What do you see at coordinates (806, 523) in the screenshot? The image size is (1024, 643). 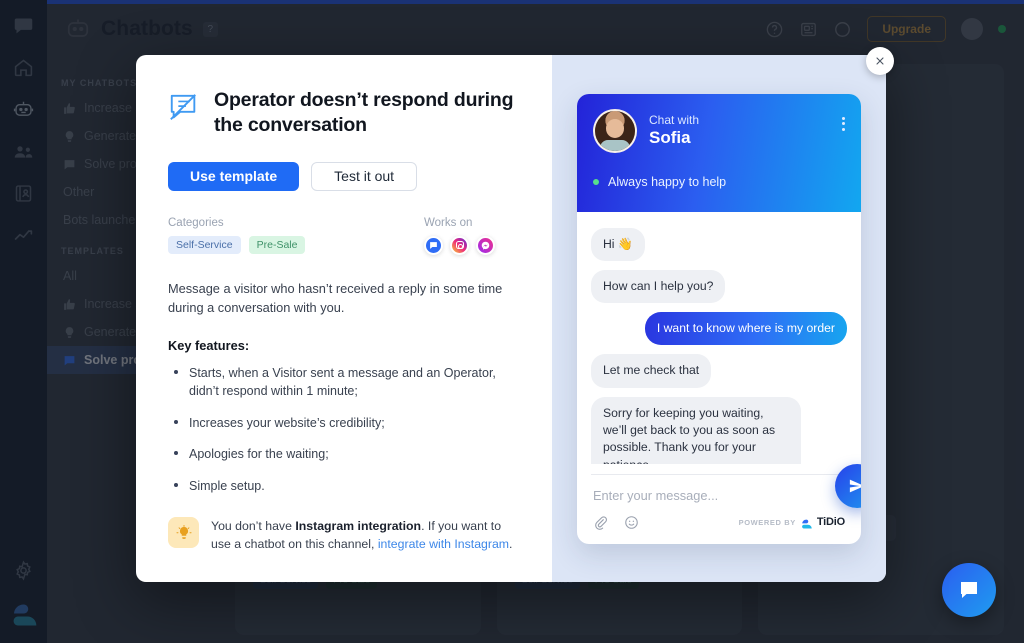 I see `tidio-logo-icon` at bounding box center [806, 523].